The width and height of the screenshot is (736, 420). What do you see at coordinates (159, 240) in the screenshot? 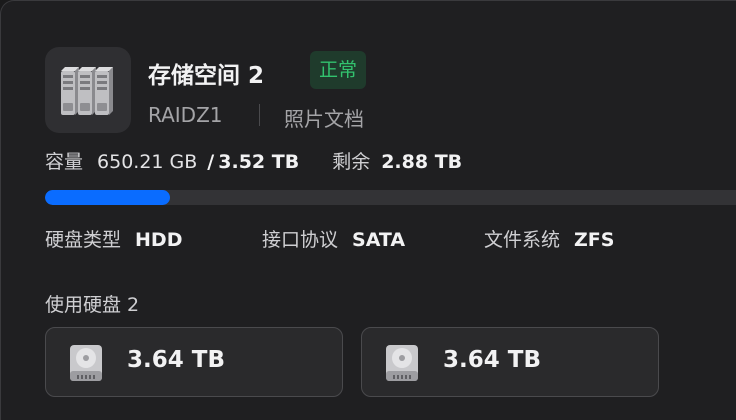
I see `disk-type-value: HDD` at bounding box center [159, 240].